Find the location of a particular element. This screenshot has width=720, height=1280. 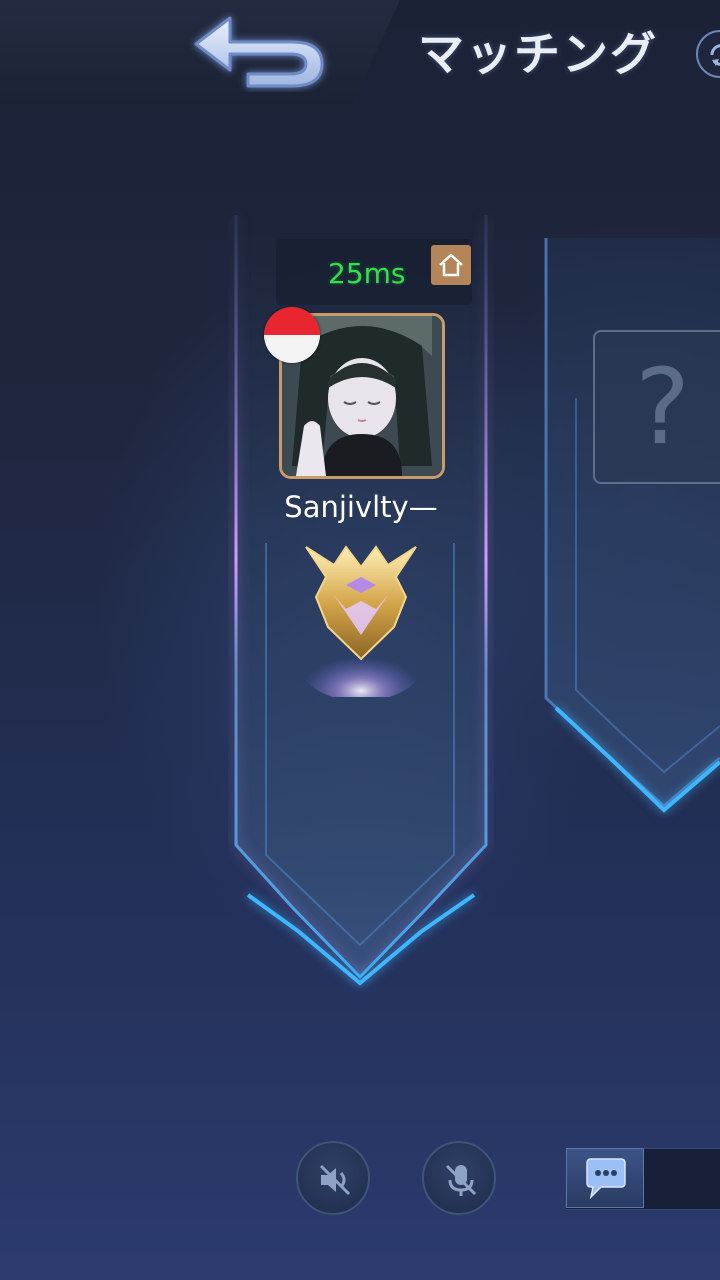

empty-slot-frame is located at coordinates (632, 525).